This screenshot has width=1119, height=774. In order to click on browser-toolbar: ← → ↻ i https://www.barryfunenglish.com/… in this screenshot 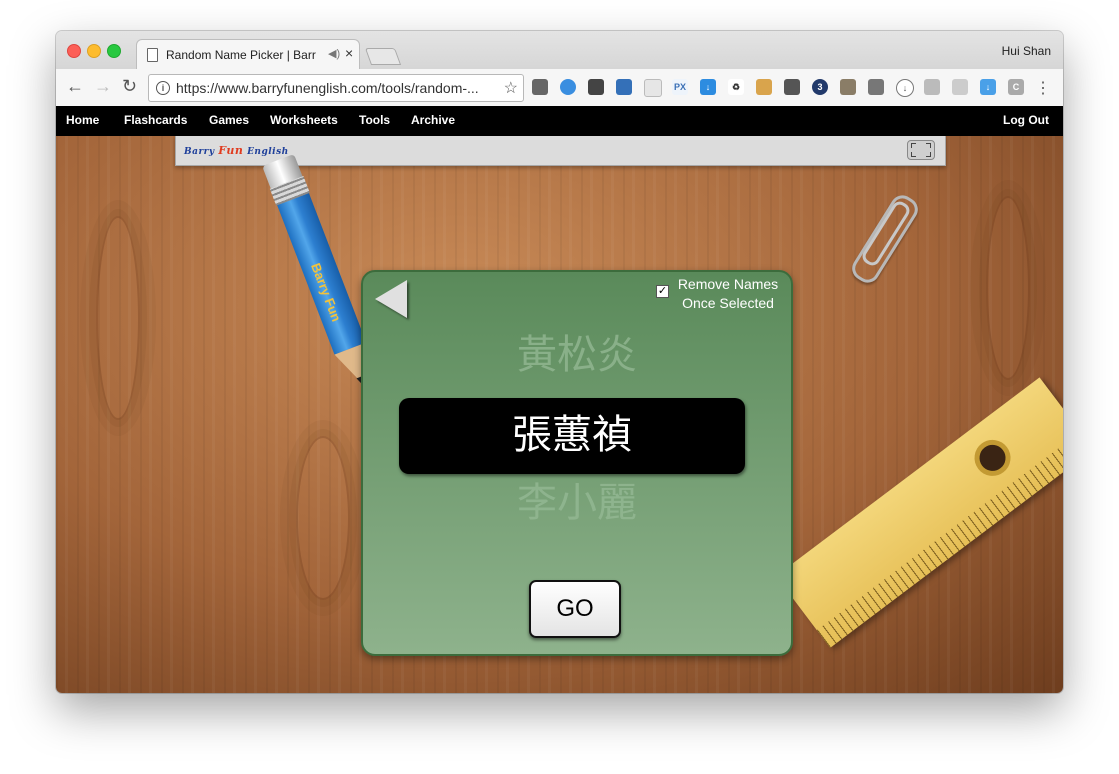, I will do `click(559, 88)`.